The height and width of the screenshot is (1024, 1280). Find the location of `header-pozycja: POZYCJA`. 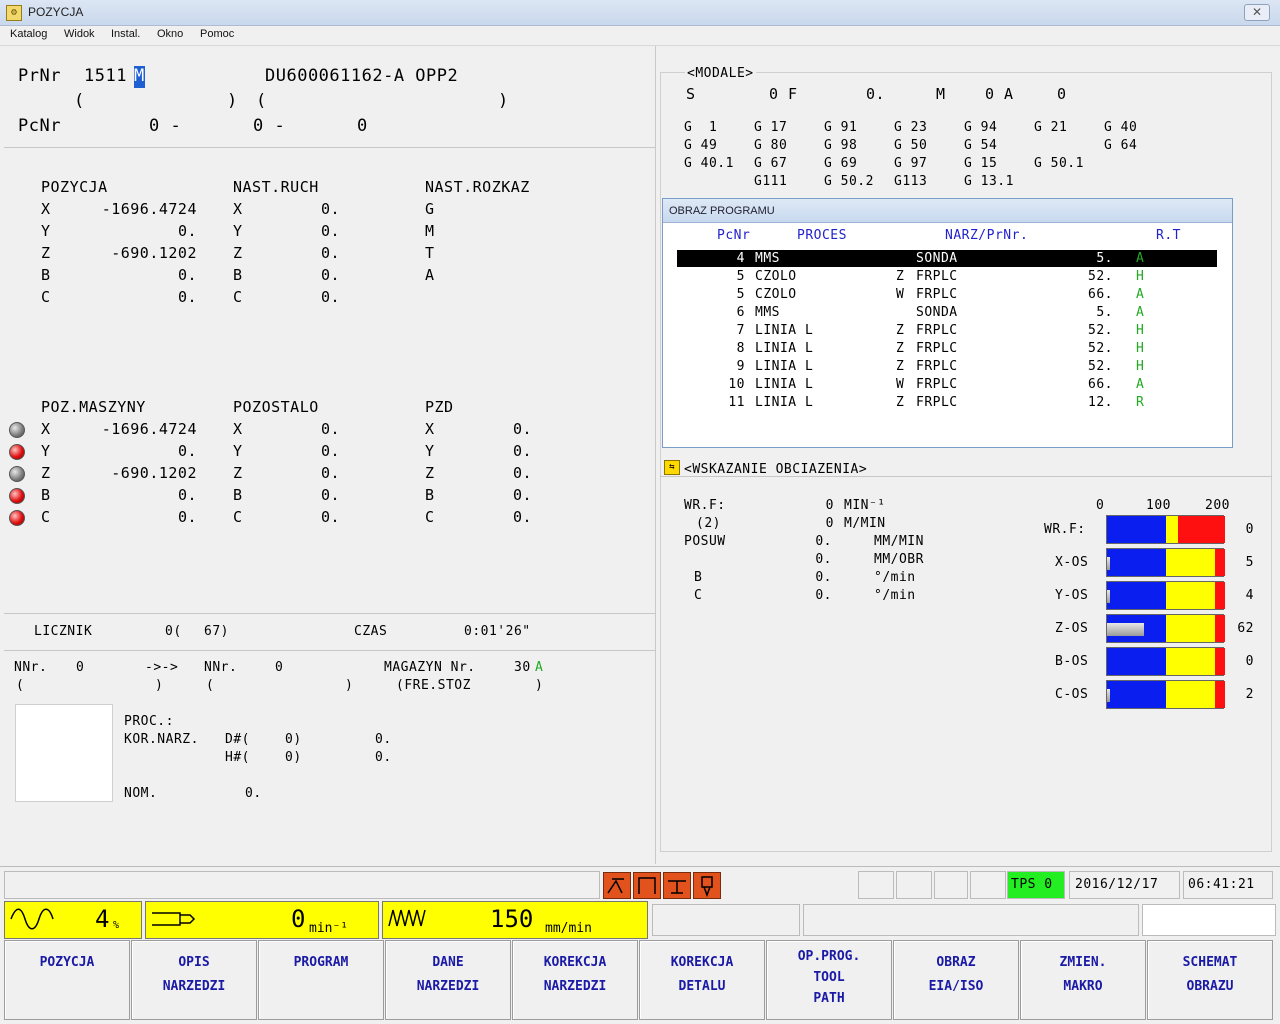

header-pozycja: POZYCJA is located at coordinates (74, 187).